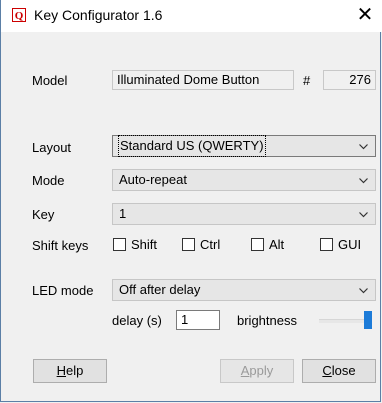  I want to click on brightness-slider-thumb, so click(368, 320).